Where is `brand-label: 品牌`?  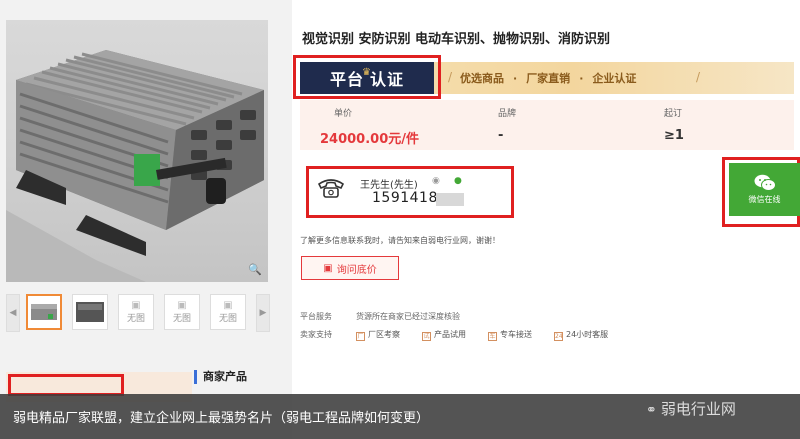 brand-label: 品牌 is located at coordinates (507, 114).